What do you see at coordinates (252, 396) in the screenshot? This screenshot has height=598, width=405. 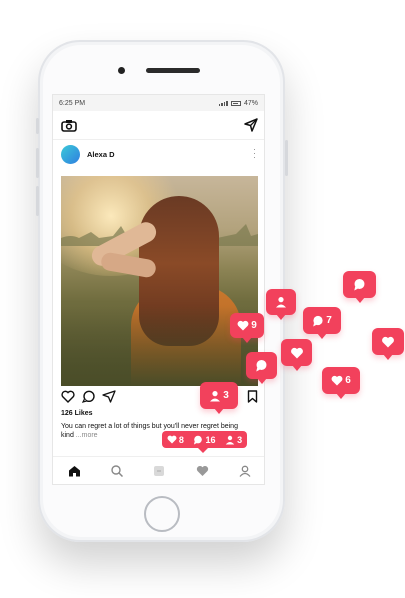 I see `bookmark-icon` at bounding box center [252, 396].